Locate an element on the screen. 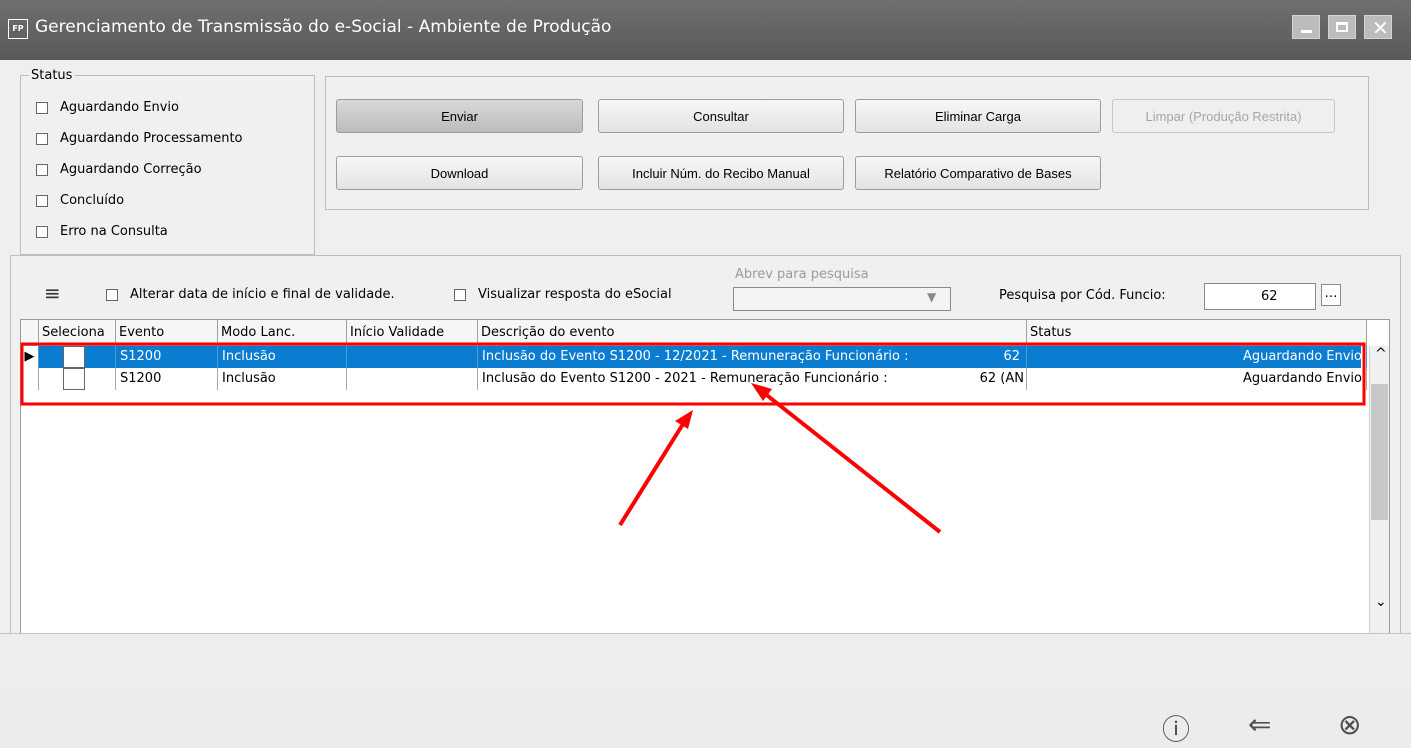 The image size is (1411, 748). status-bar is located at coordinates (705, 661).